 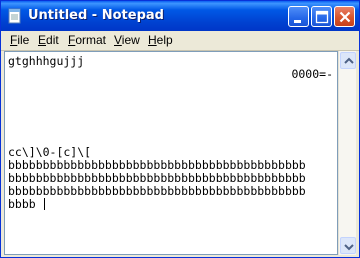 What do you see at coordinates (26, 204) in the screenshot?
I see `text-line-current: bbbb` at bounding box center [26, 204].